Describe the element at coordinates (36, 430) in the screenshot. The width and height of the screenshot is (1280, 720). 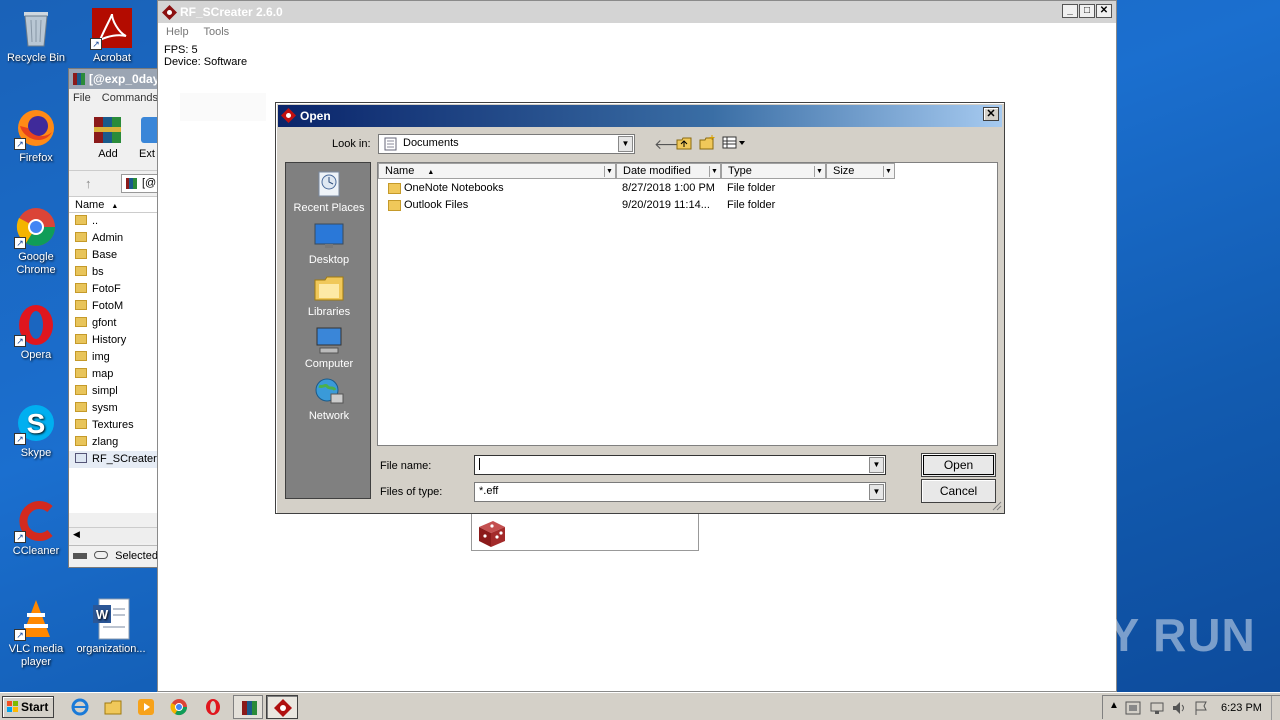
I see `skype-icon: S ↗ Skype` at that location.